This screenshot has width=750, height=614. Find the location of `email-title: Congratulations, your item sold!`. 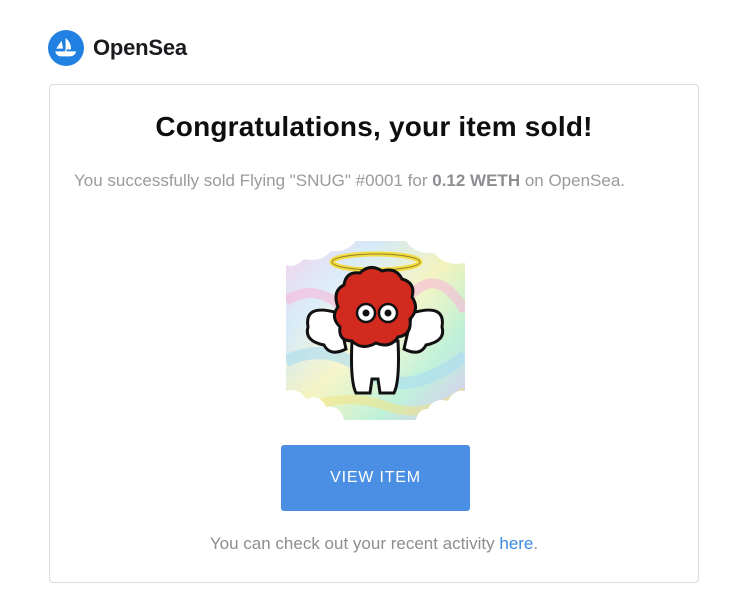

email-title: Congratulations, your item sold! is located at coordinates (374, 126).